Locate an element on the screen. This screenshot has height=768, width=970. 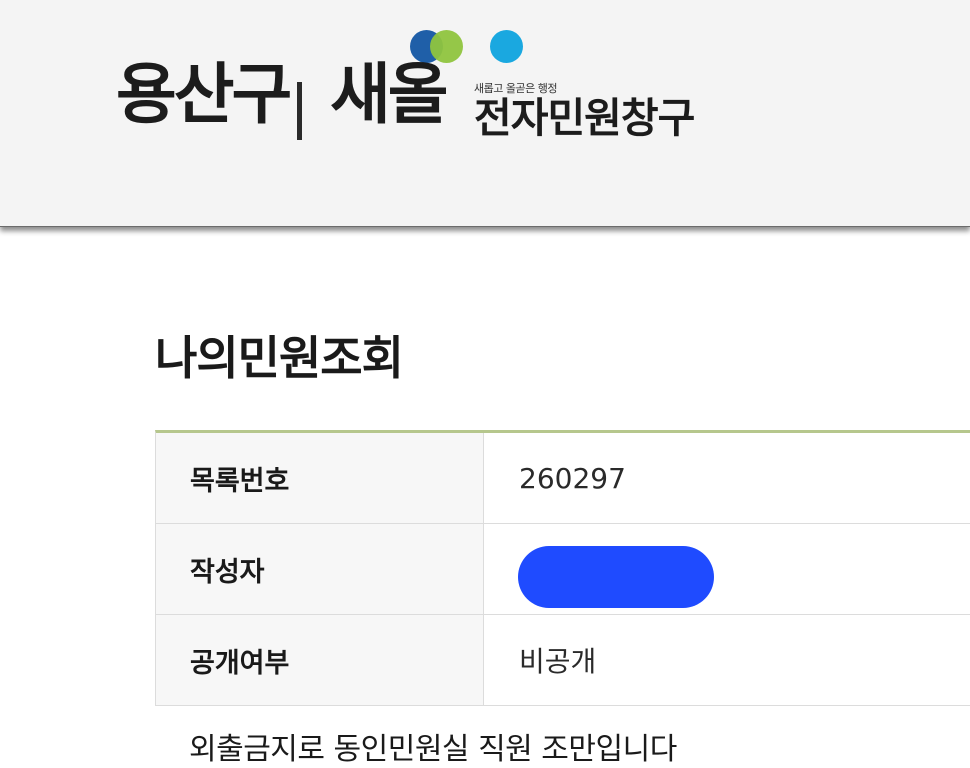
table-row: 작성자 is located at coordinates (563, 569).